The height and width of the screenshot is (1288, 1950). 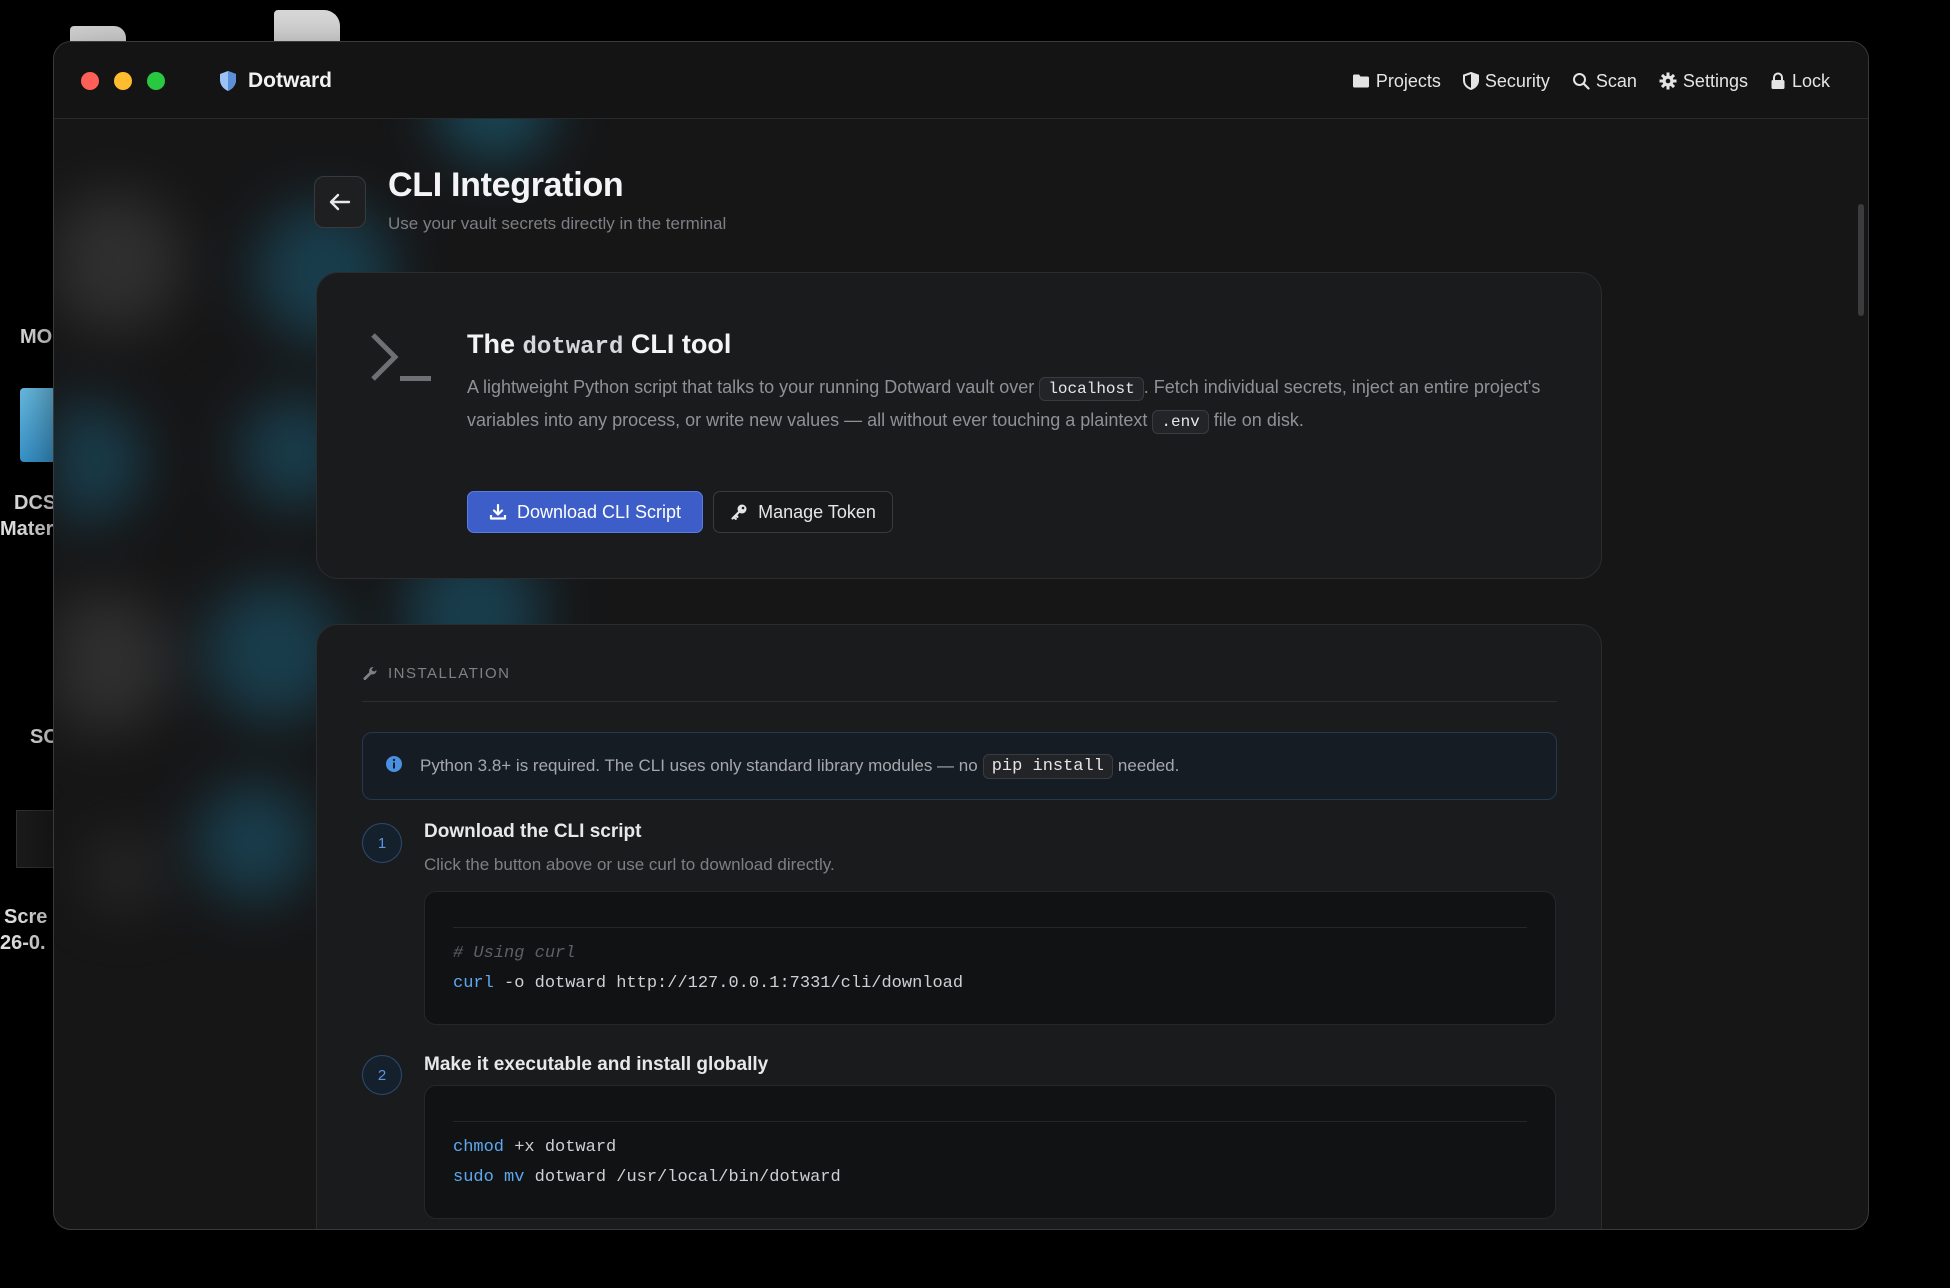 I want to click on download-cli-button: Download CLI Script, so click(x=585, y=512).